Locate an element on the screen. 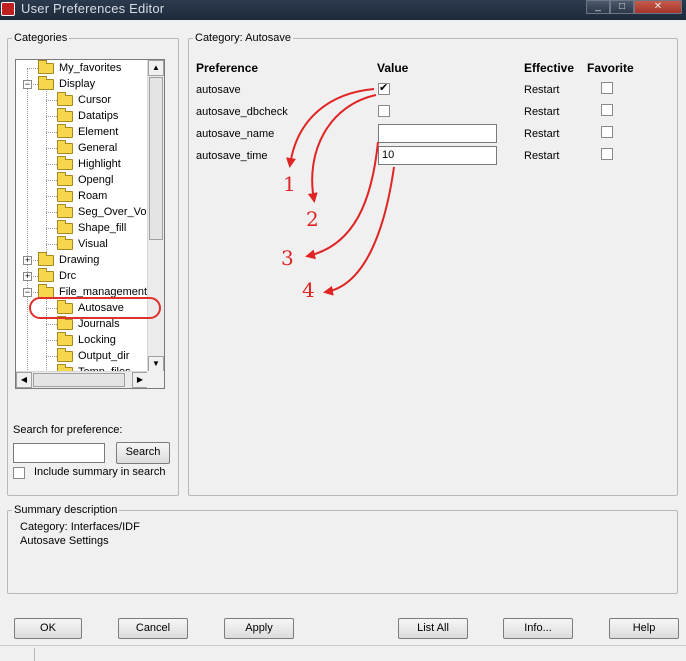 The image size is (686, 661). status-bar is located at coordinates (343, 653).